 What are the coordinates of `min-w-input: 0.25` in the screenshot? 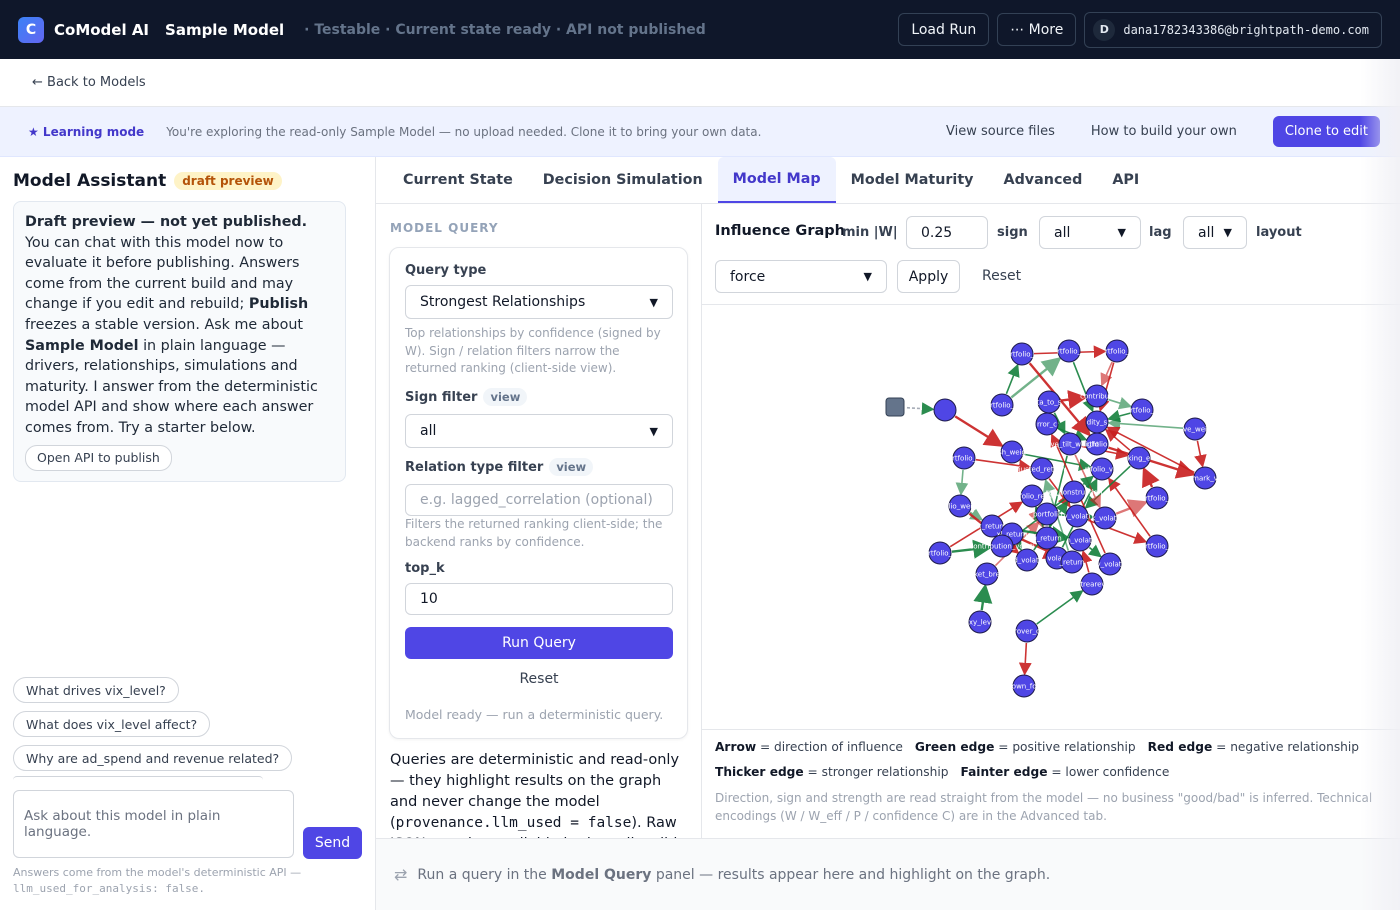 It's located at (947, 232).